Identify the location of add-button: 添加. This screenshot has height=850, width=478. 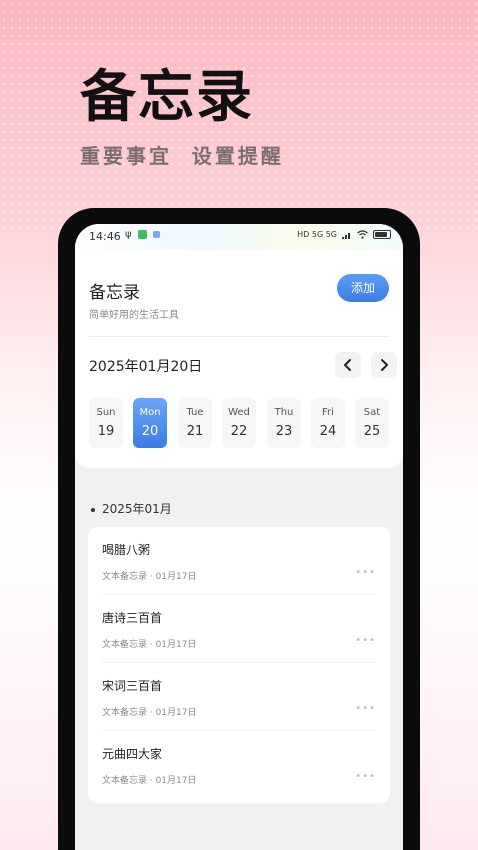
(363, 288).